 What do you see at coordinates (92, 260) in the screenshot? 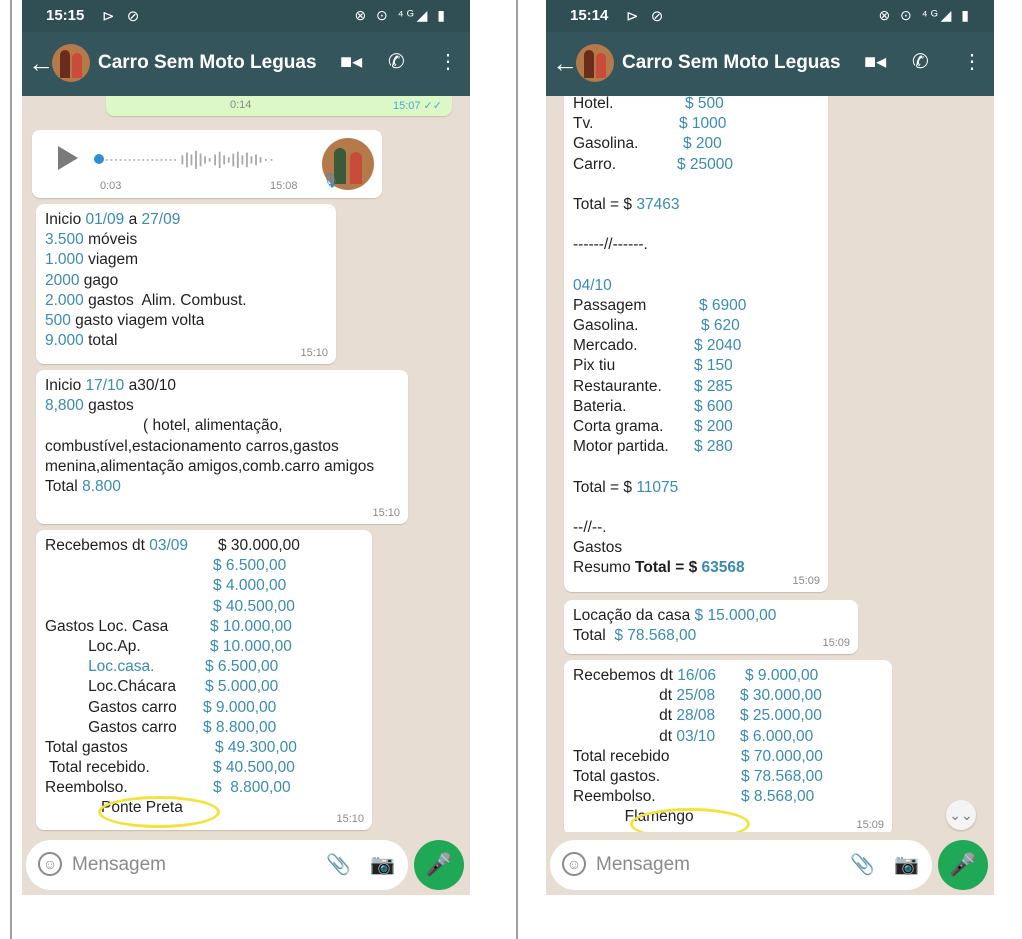
I see `message-line: 1.000 viagem` at bounding box center [92, 260].